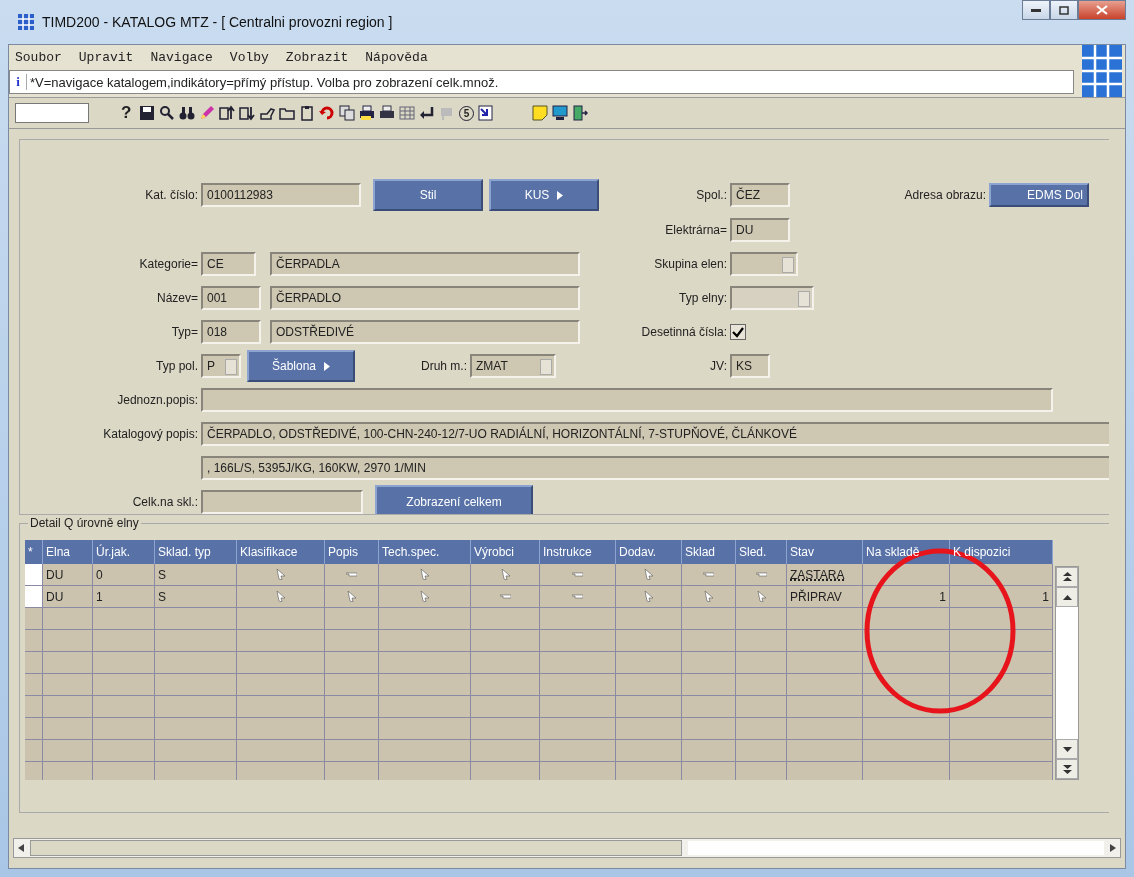 The image size is (1134, 877). What do you see at coordinates (427, 113) in the screenshot?
I see `enter-icon` at bounding box center [427, 113].